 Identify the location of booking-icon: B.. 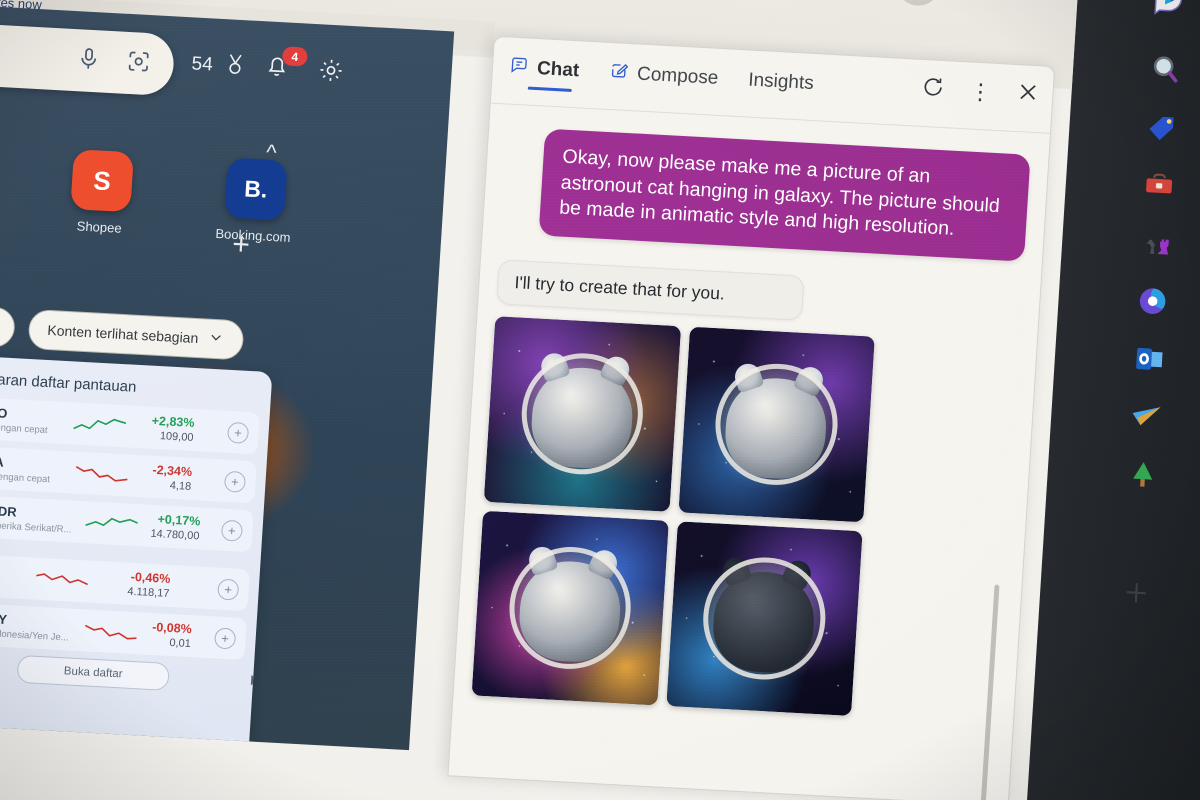
(256, 189).